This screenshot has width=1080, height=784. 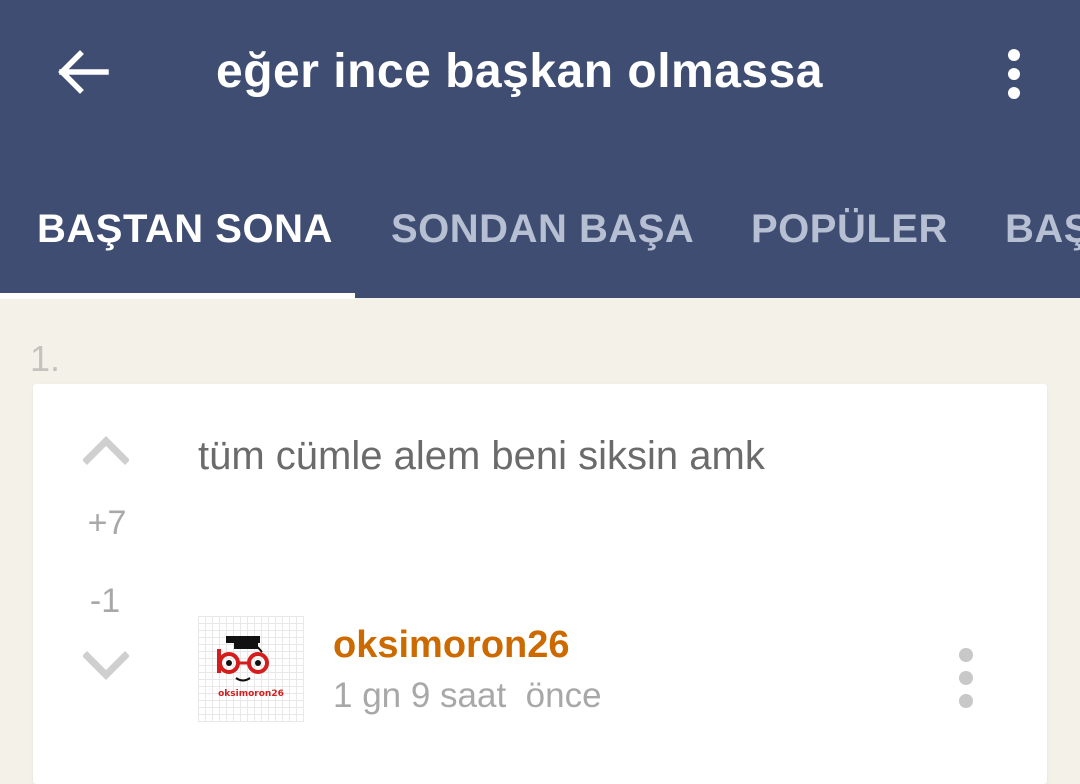 What do you see at coordinates (185, 244) in the screenshot?
I see `tab-bastan-sona: BAŞTAN SONA` at bounding box center [185, 244].